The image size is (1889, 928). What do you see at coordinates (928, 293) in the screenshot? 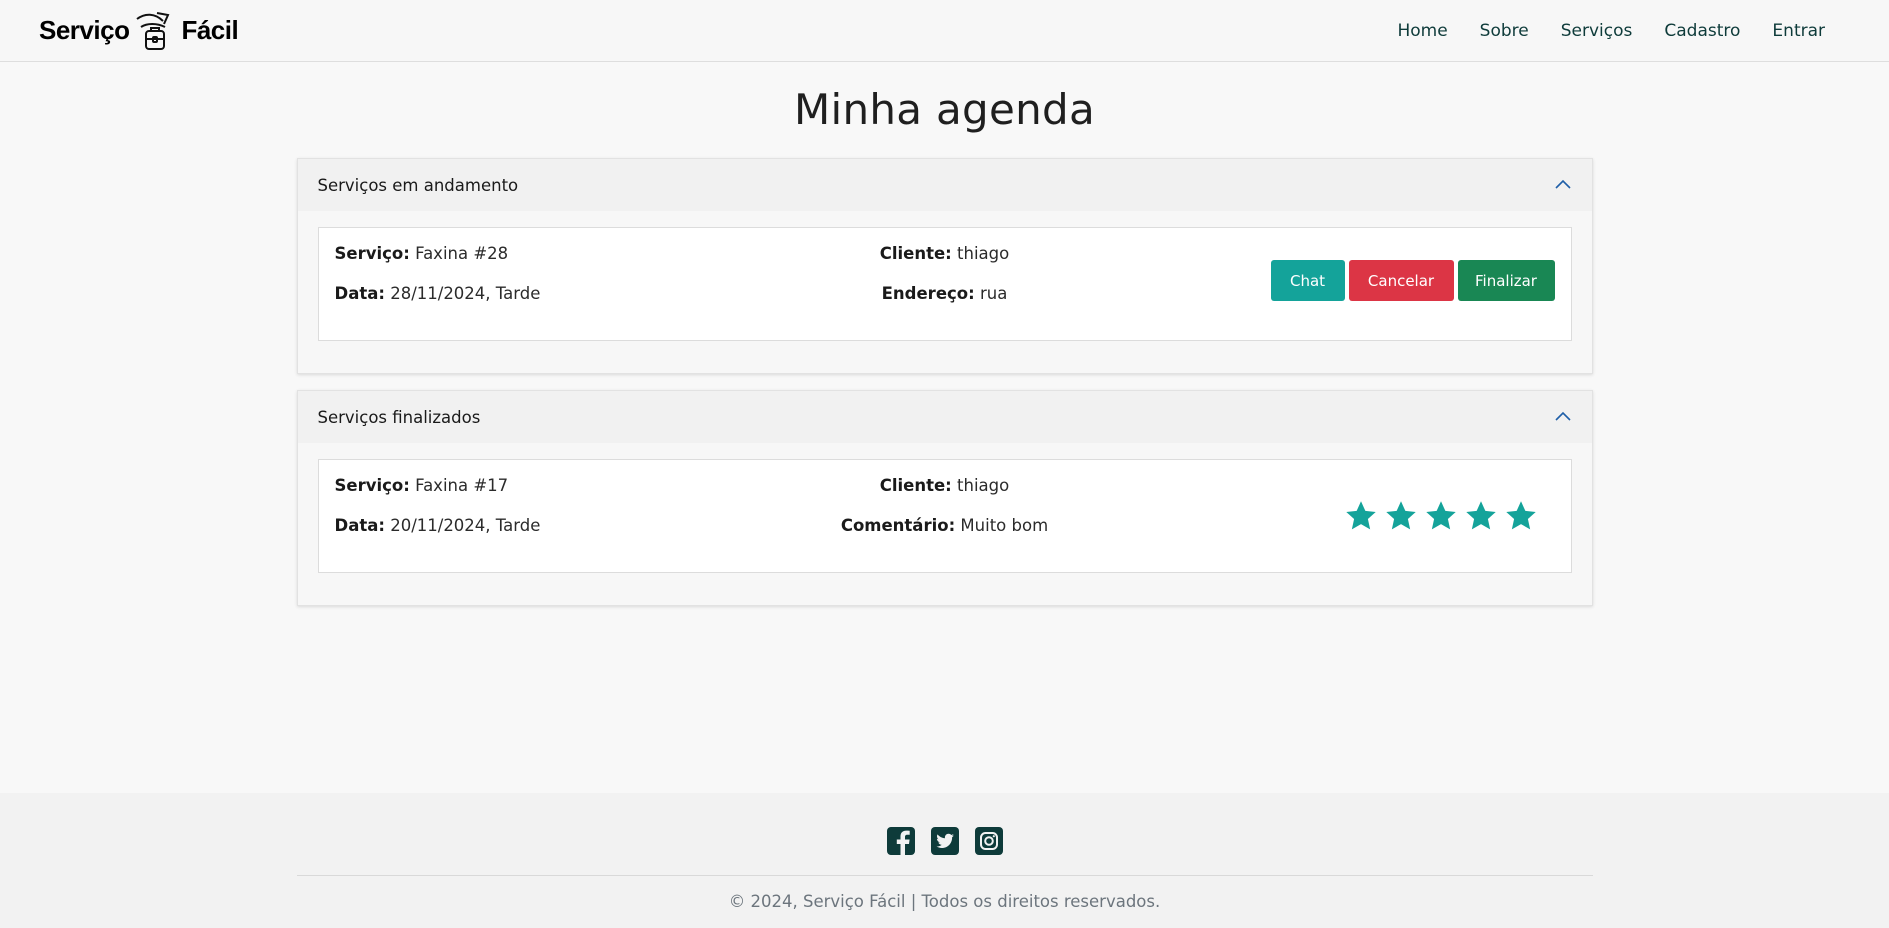
I see `address-label: Endereço:` at bounding box center [928, 293].